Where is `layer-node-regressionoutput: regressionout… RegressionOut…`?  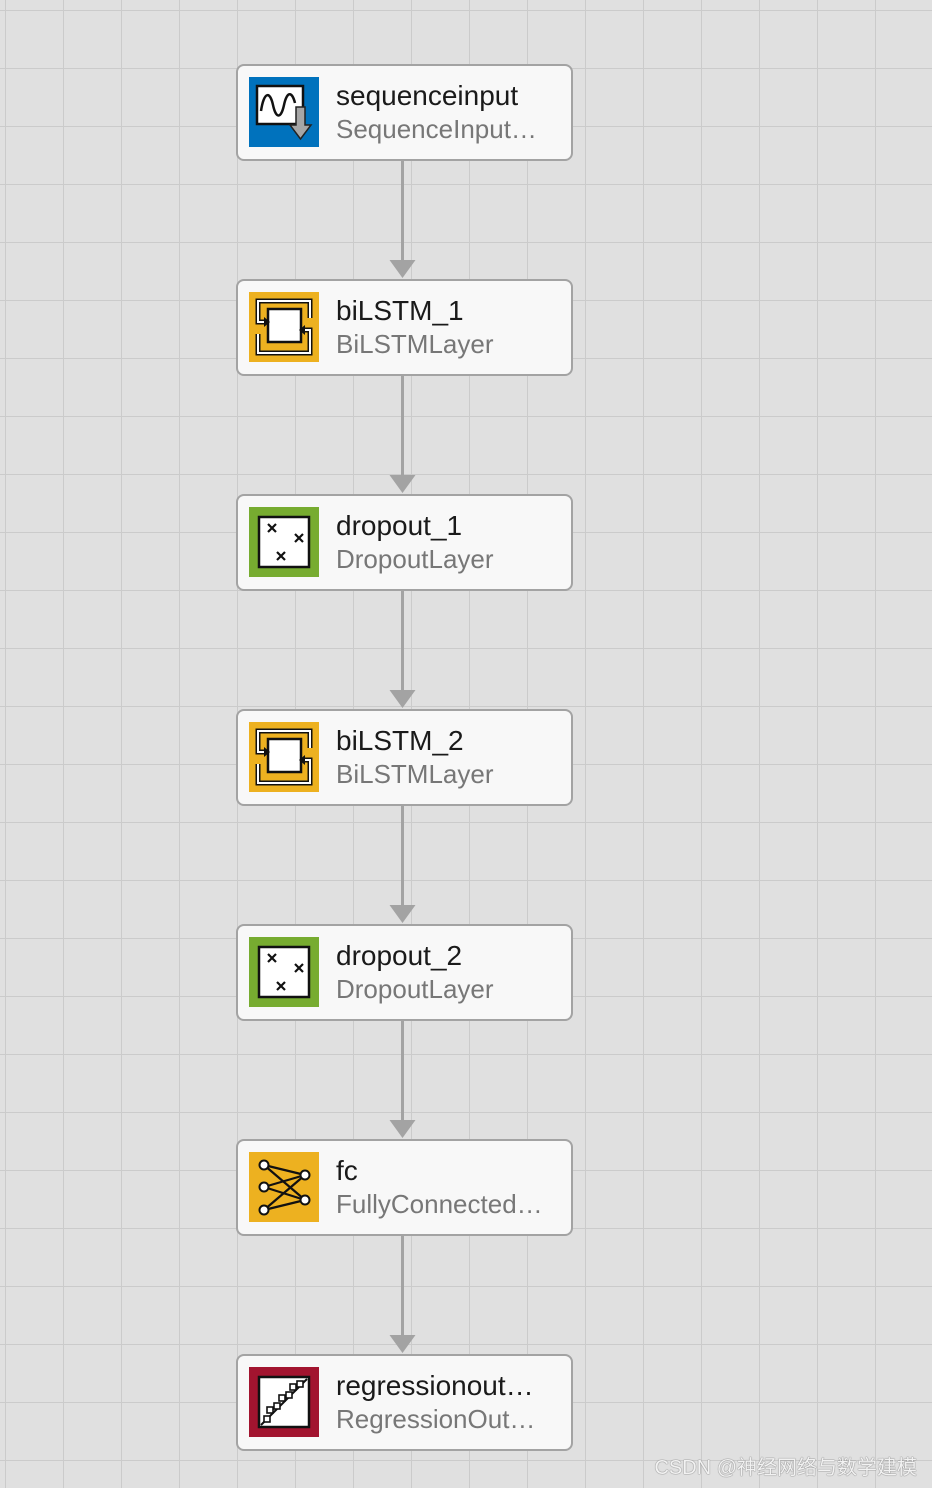
layer-node-regressionoutput: regressionout… RegressionOut… is located at coordinates (404, 1402).